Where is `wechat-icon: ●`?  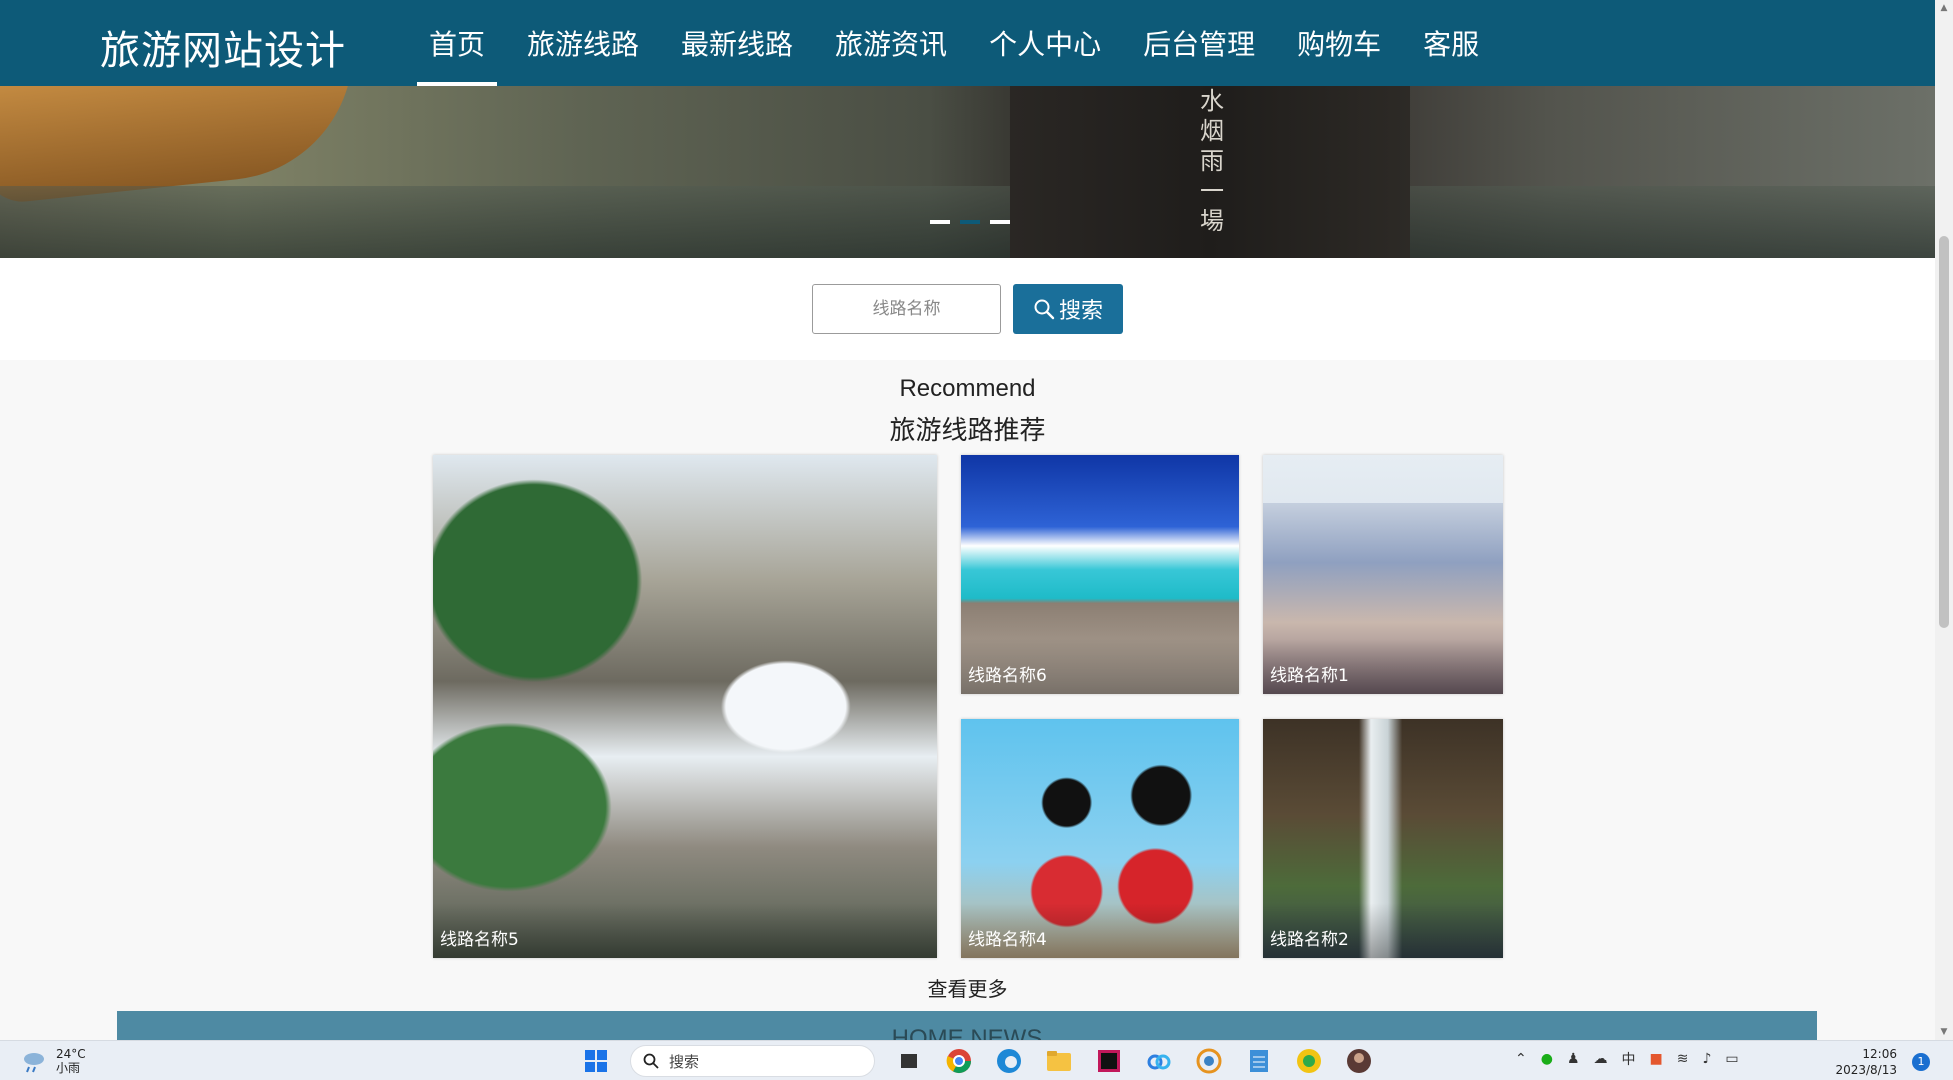
wechat-icon: ● is located at coordinates (1547, 1059).